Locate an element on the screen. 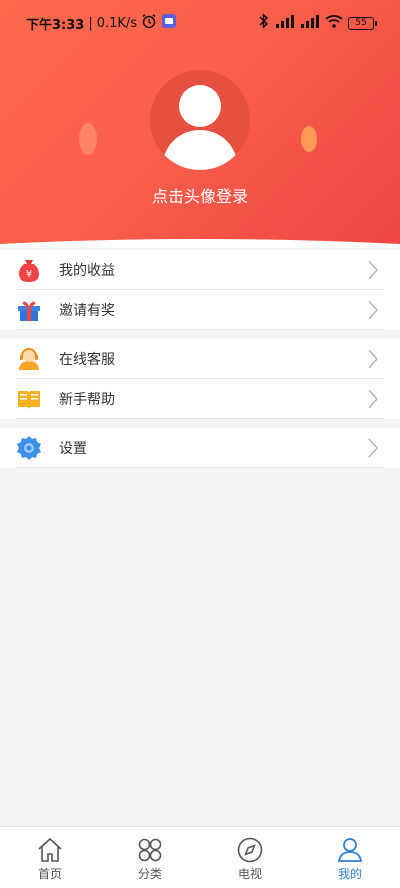 The image size is (400, 888). nav-tab-mine: 我的 is located at coordinates (350, 857).